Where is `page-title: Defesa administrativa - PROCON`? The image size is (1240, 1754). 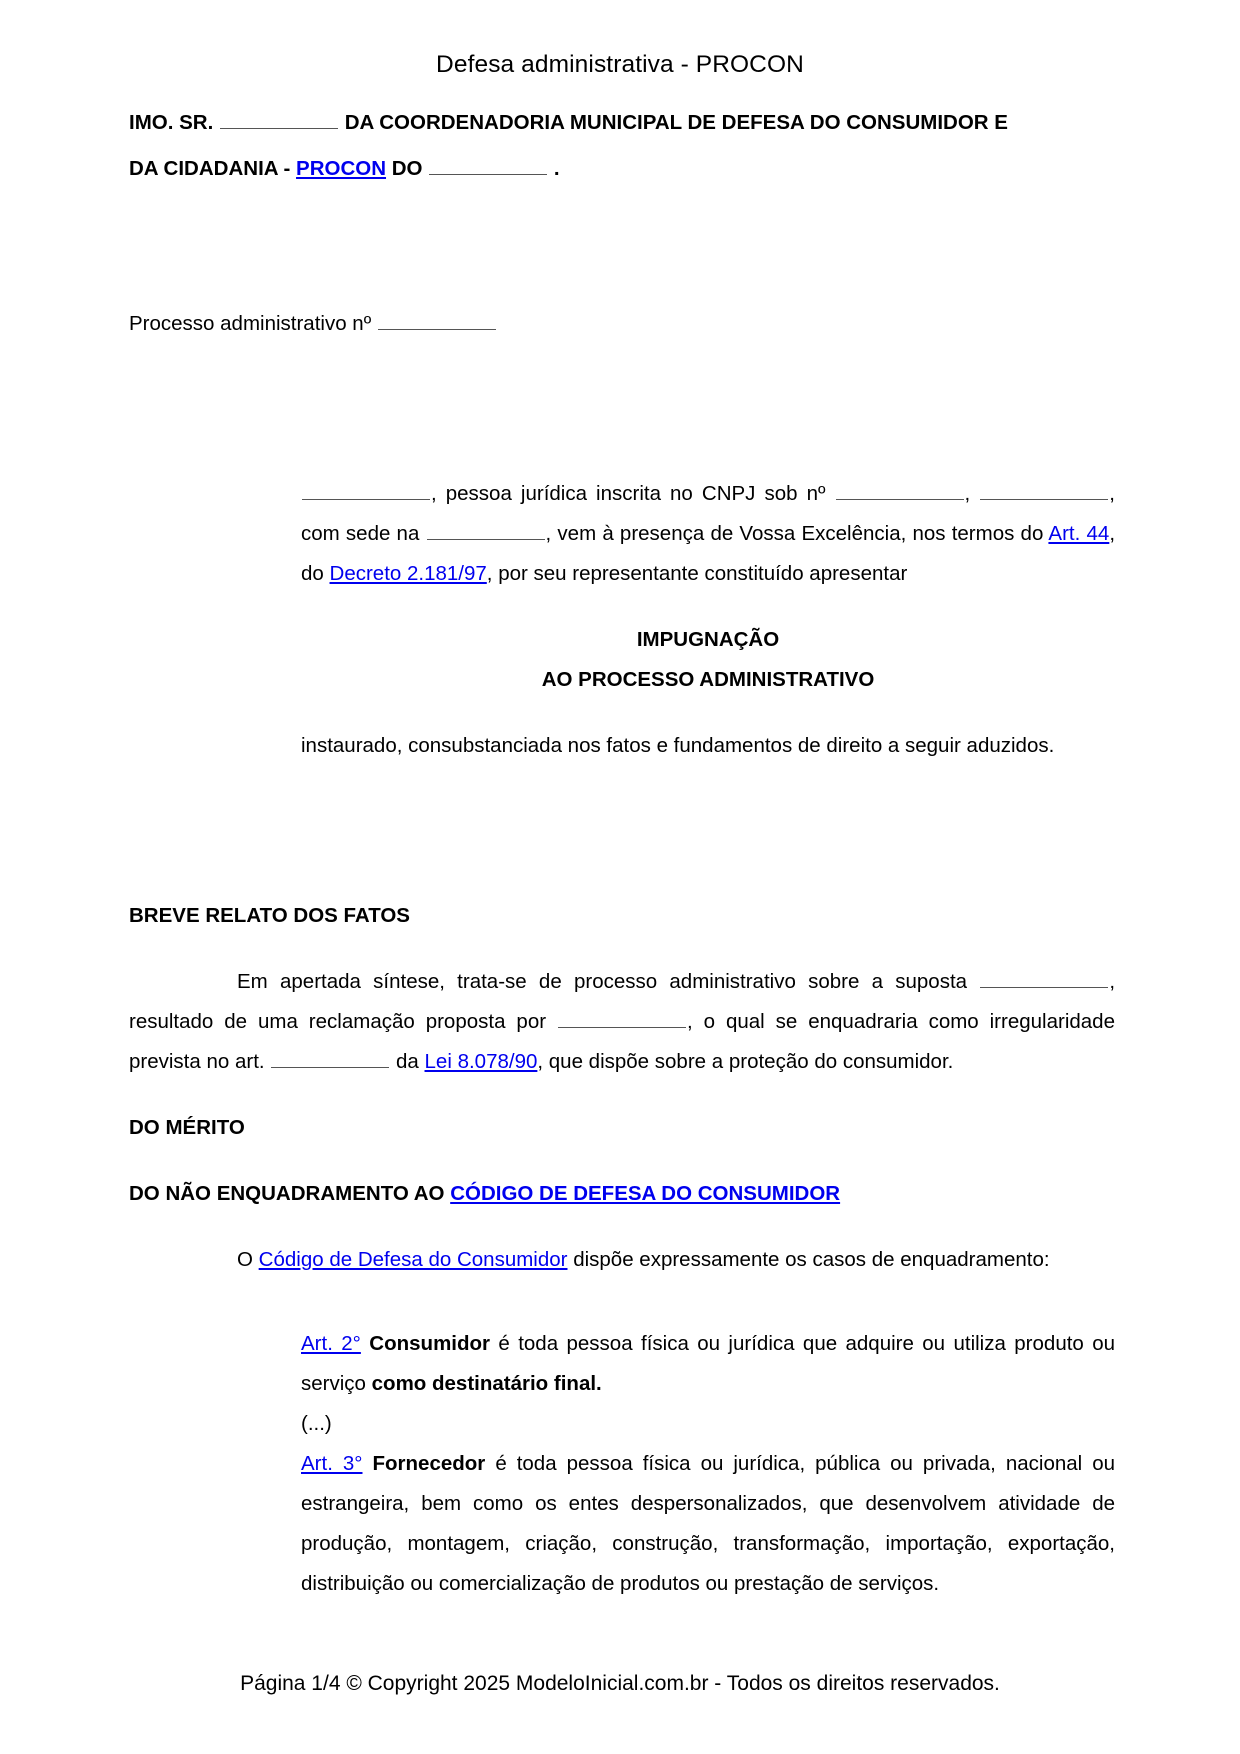 page-title: Defesa administrativa - PROCON is located at coordinates (620, 64).